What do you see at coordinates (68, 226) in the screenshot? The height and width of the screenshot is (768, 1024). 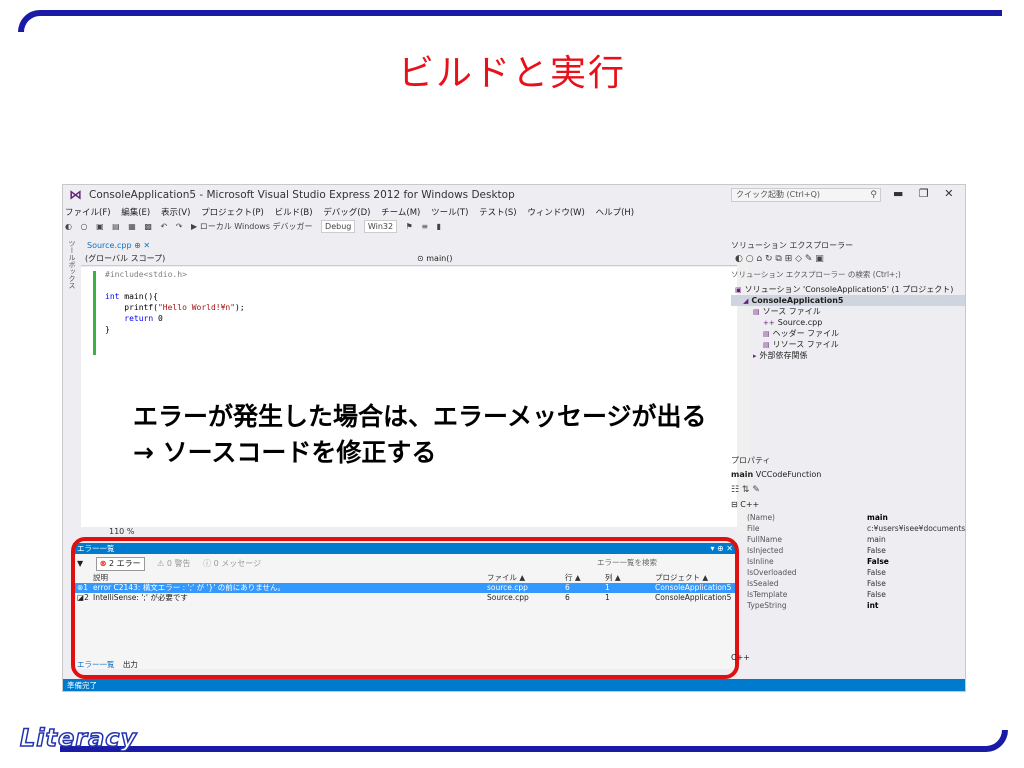 I see `back-icon: ◐` at bounding box center [68, 226].